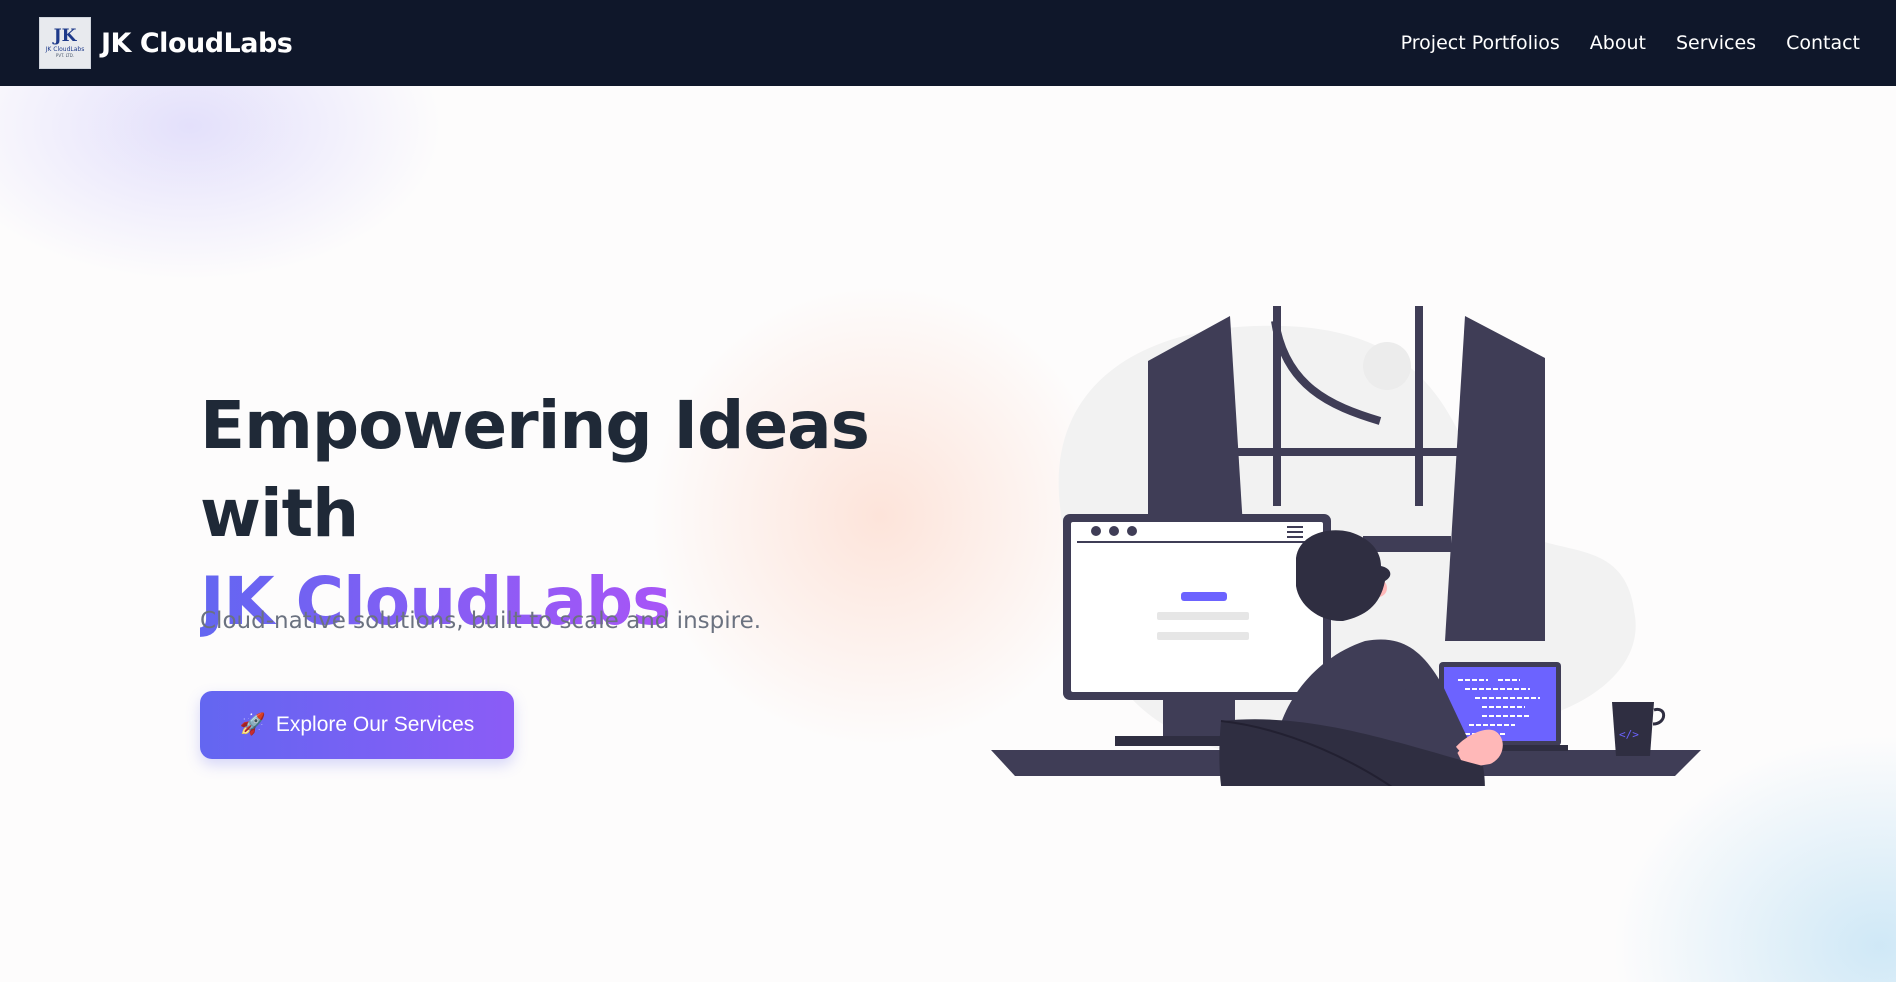 The width and height of the screenshot is (1896, 982). Describe the element at coordinates (1387, 366) in the screenshot. I see `blob-dot` at that location.